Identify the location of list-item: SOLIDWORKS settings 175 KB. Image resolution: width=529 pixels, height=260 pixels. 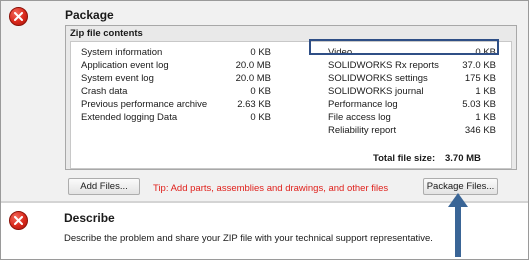
(412, 78).